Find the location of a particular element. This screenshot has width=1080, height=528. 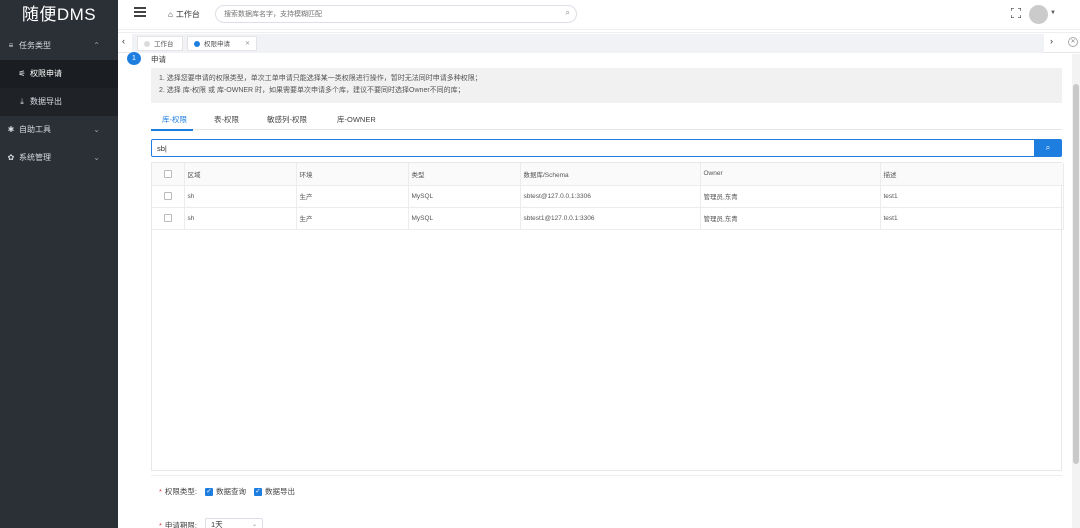

option-data-export: ✓ 数据导出 is located at coordinates (274, 491).